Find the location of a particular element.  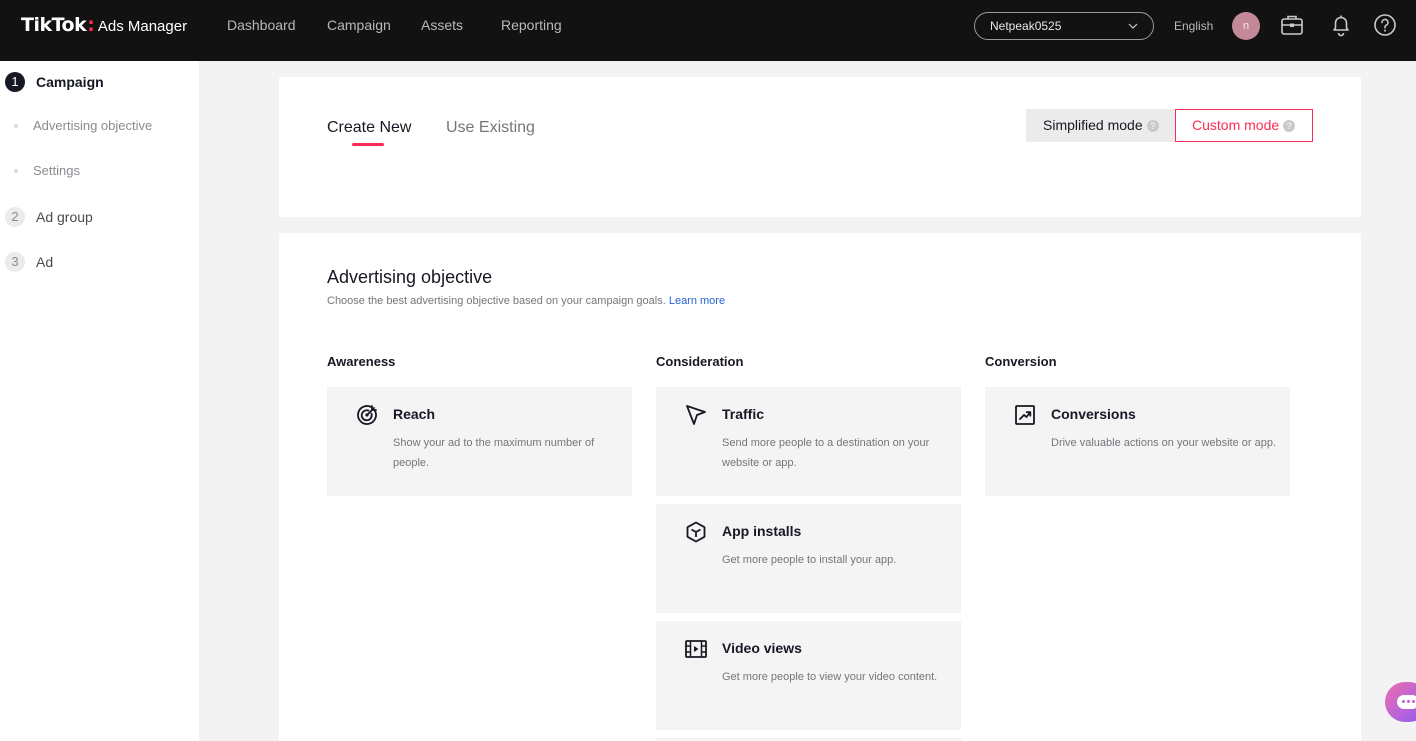

step-campaign: 1 Campaign is located at coordinates (54, 82).